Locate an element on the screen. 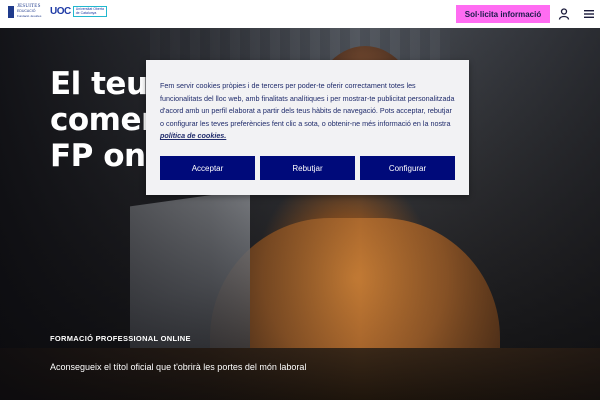 This screenshot has width=600, height=400. menu-icon is located at coordinates (589, 14).